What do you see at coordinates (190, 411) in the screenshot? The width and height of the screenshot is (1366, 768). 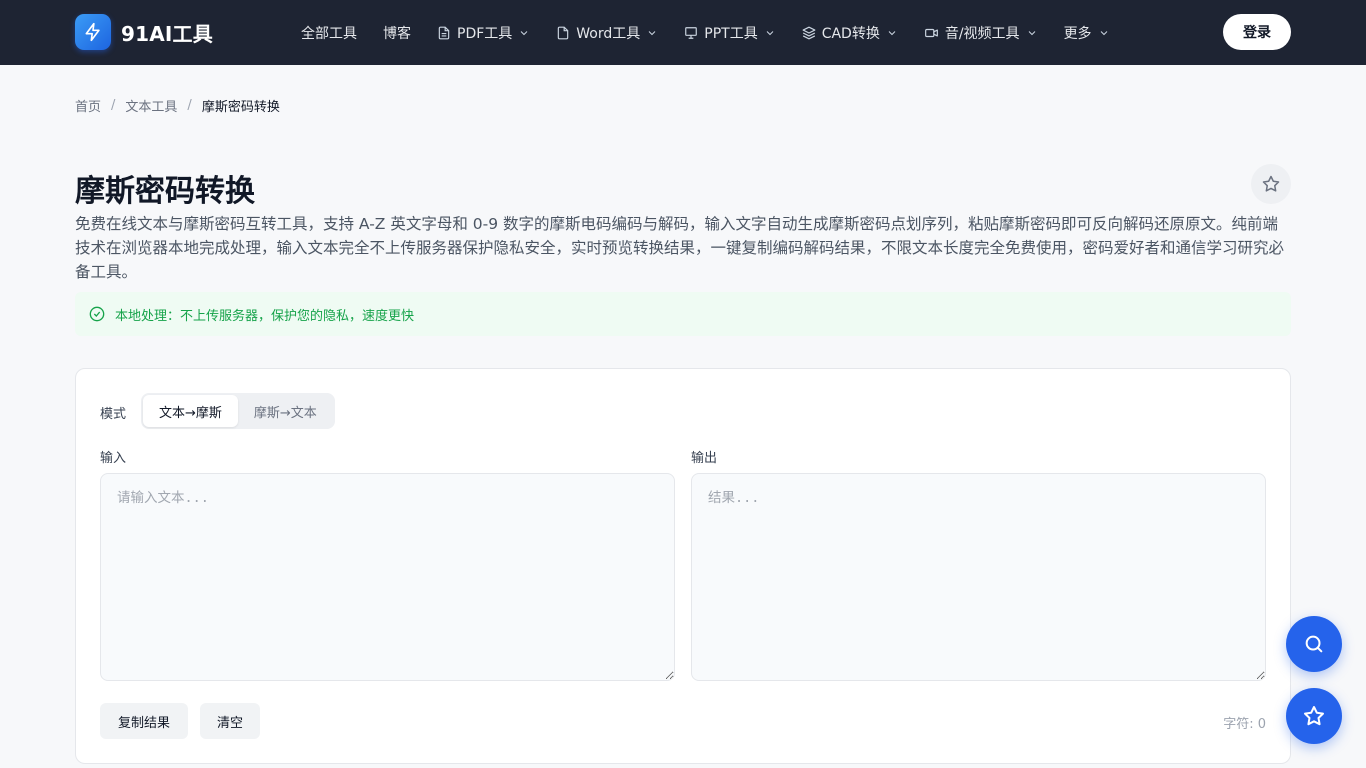 I see `mode-text-to-morse-button: 文本→摩斯` at bounding box center [190, 411].